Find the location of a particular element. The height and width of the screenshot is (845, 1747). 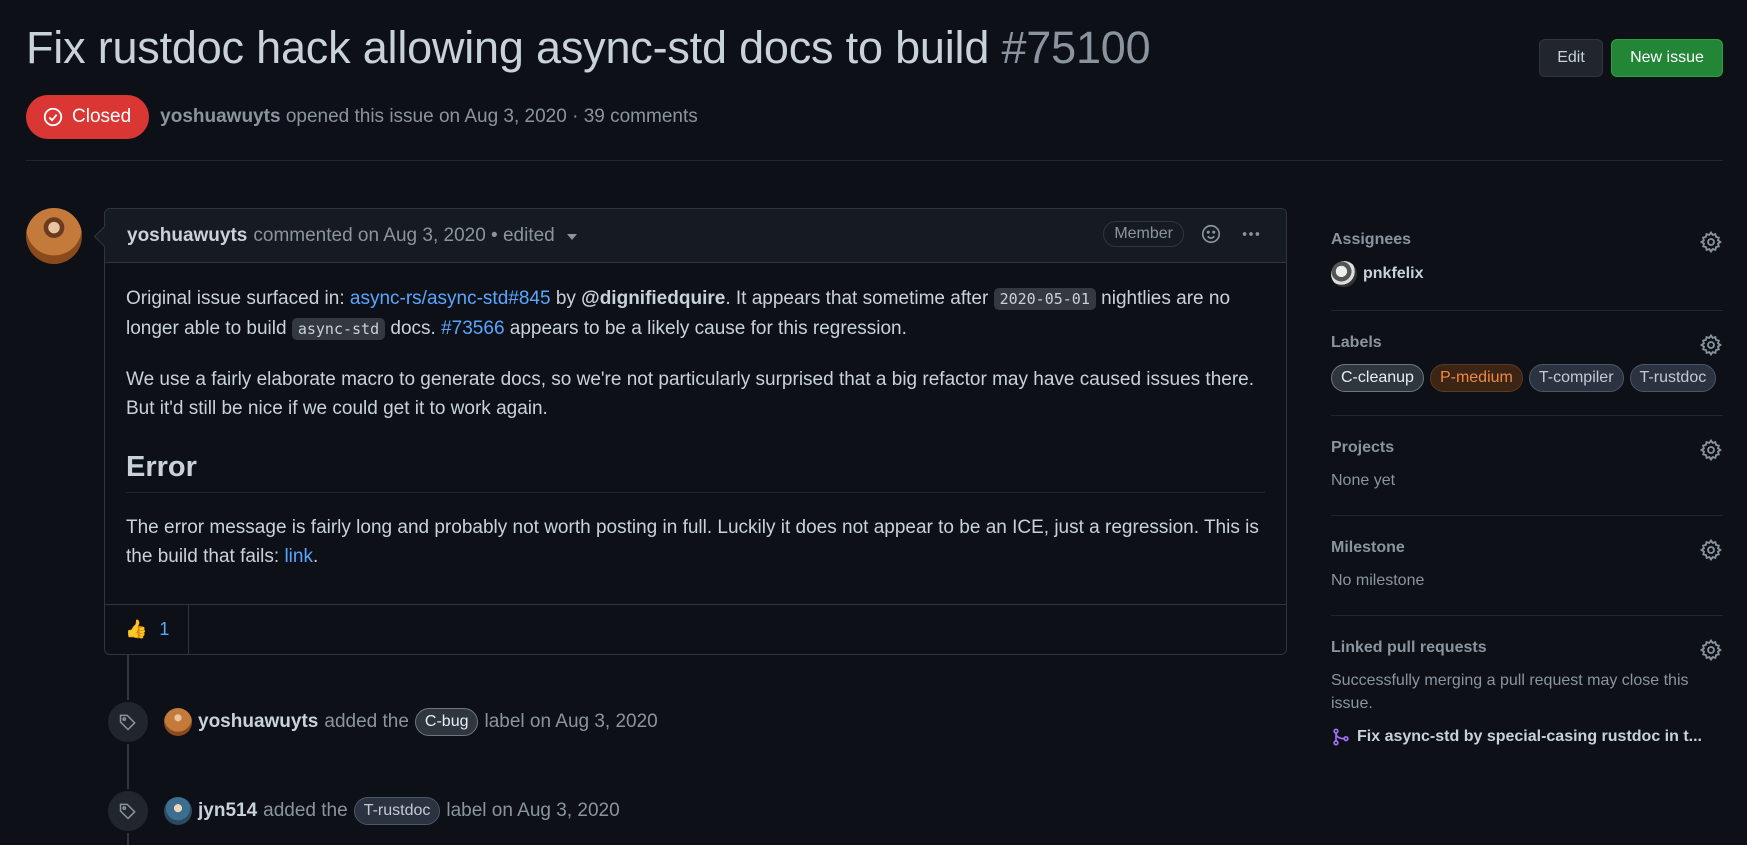

projects-value: None yet is located at coordinates (1363, 480).